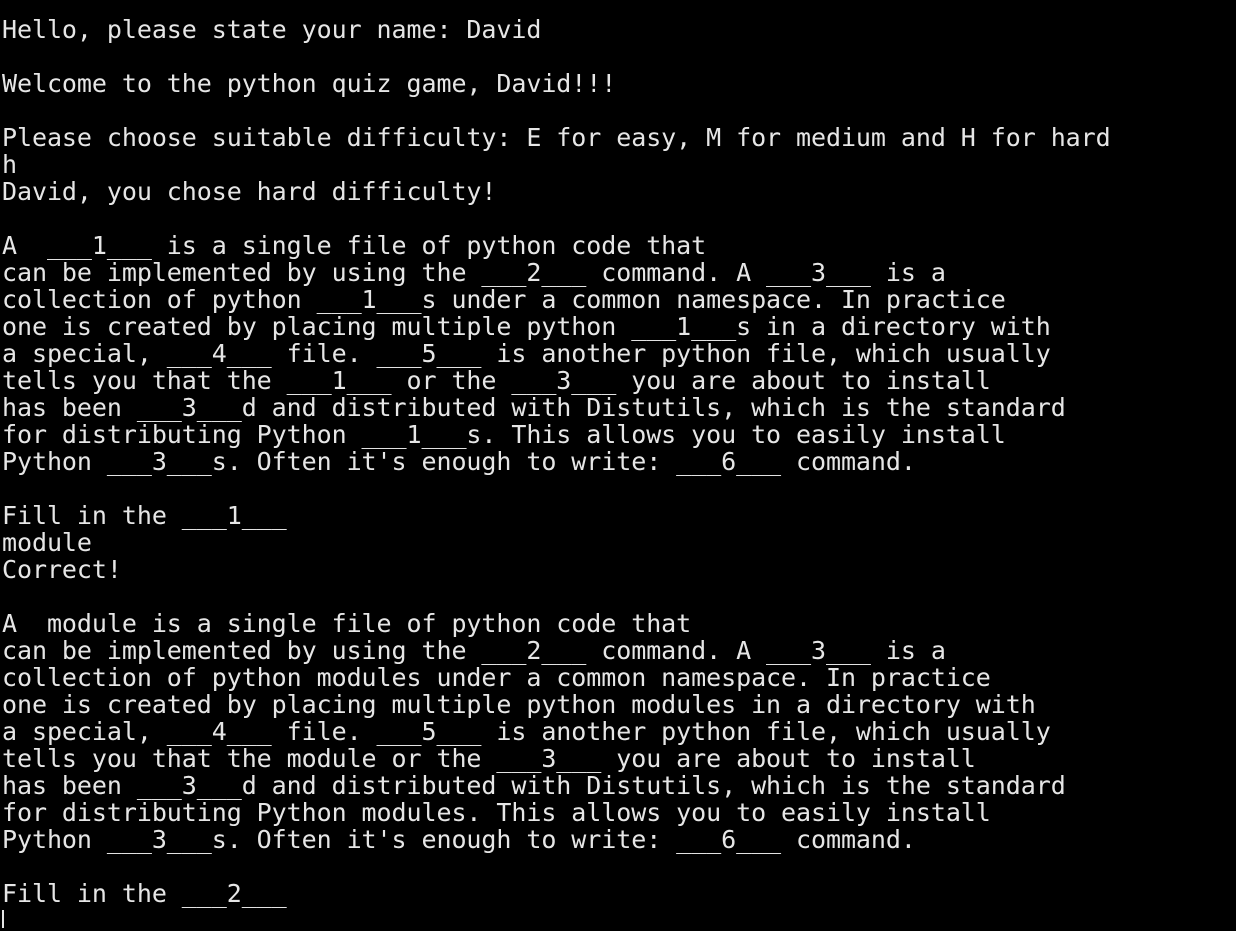 This screenshot has width=1236, height=931. I want to click on difficulty-input-line: h, so click(9, 164).